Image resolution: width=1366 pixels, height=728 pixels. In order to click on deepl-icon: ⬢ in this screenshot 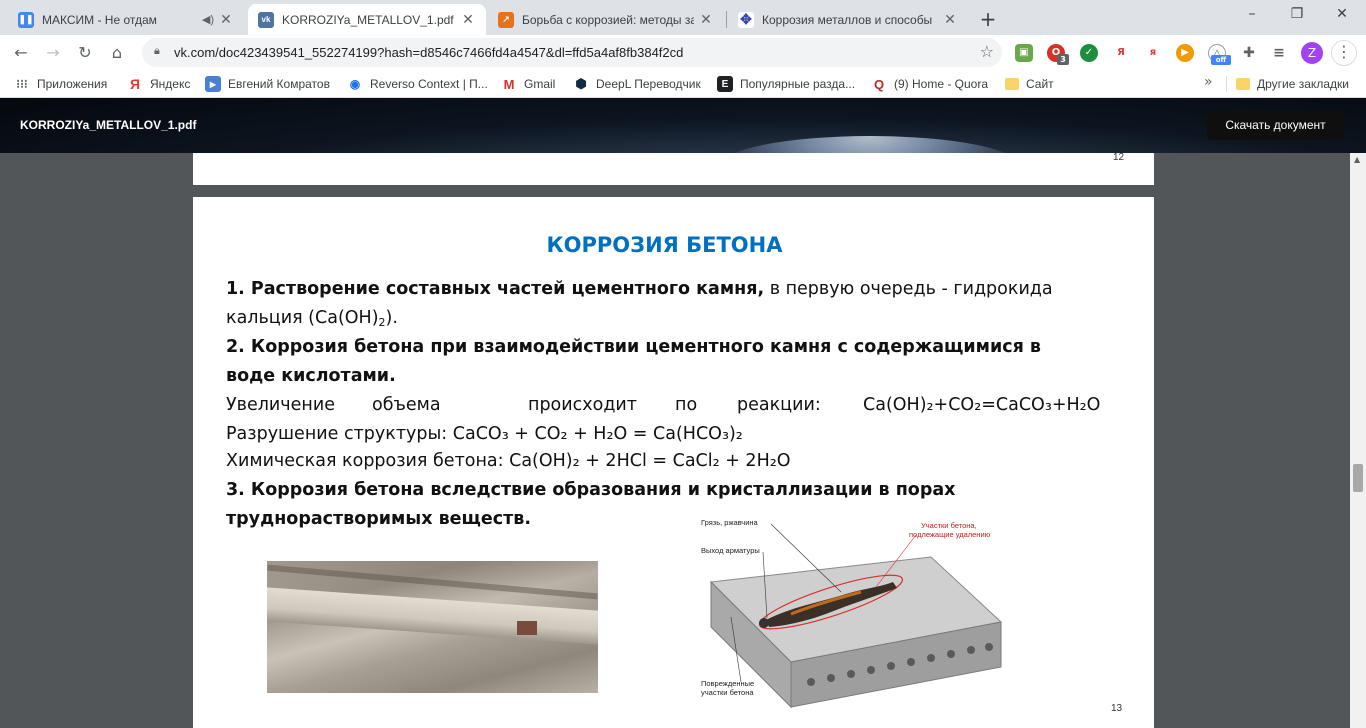, I will do `click(581, 83)`.